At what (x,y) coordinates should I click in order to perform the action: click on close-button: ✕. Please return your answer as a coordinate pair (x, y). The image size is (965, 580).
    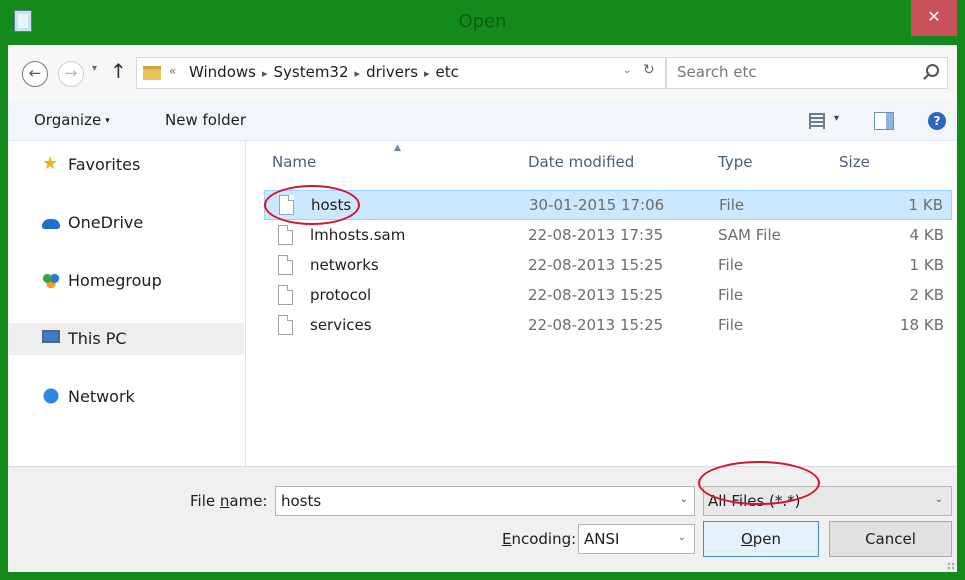
    Looking at the image, I should click on (934, 18).